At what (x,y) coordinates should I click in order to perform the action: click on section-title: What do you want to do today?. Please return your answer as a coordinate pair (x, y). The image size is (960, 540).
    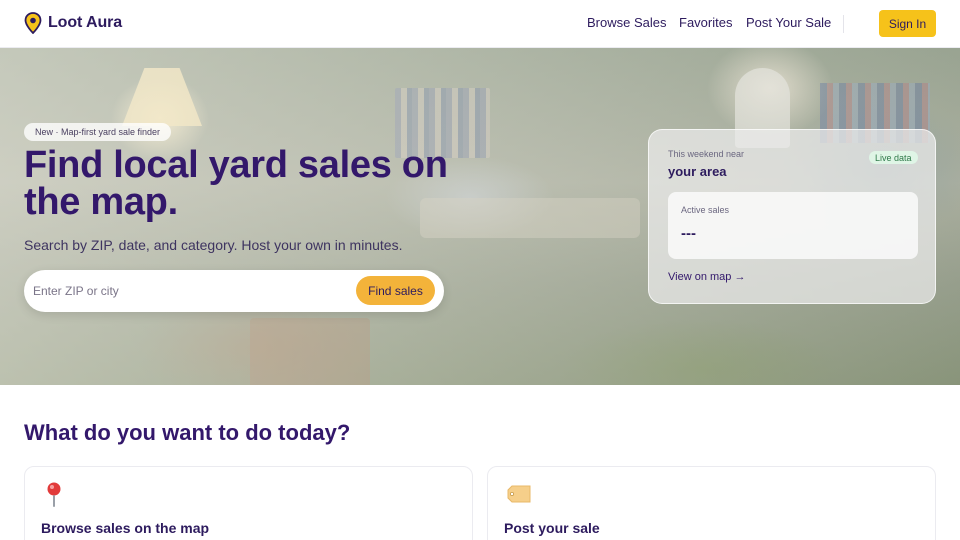
    Looking at the image, I should click on (187, 432).